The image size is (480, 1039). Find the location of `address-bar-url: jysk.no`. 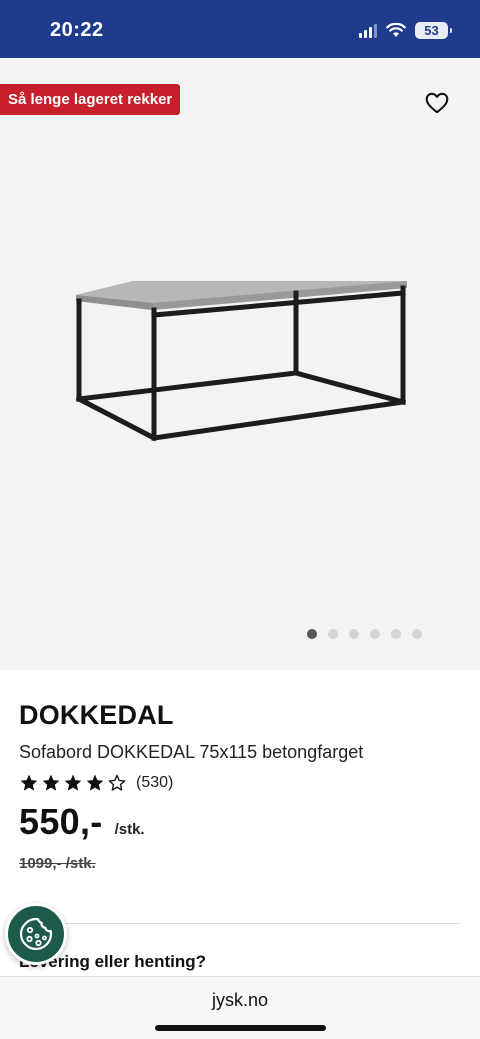

address-bar-url: jysk.no is located at coordinates (240, 1000).